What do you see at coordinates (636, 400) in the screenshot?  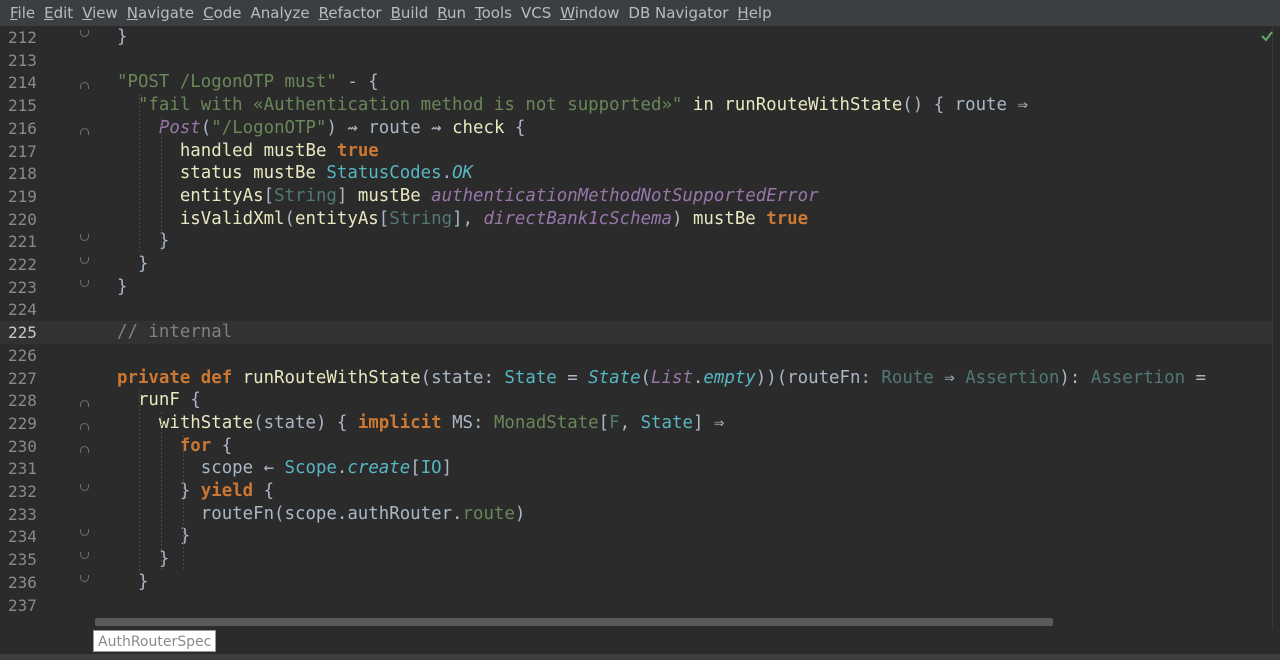 I see `code-line: 228 runF {` at bounding box center [636, 400].